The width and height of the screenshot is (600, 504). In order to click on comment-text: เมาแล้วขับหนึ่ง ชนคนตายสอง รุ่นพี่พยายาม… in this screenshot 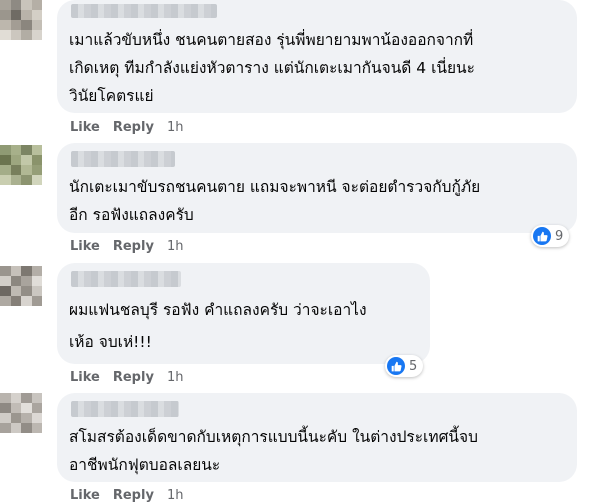, I will do `click(272, 68)`.